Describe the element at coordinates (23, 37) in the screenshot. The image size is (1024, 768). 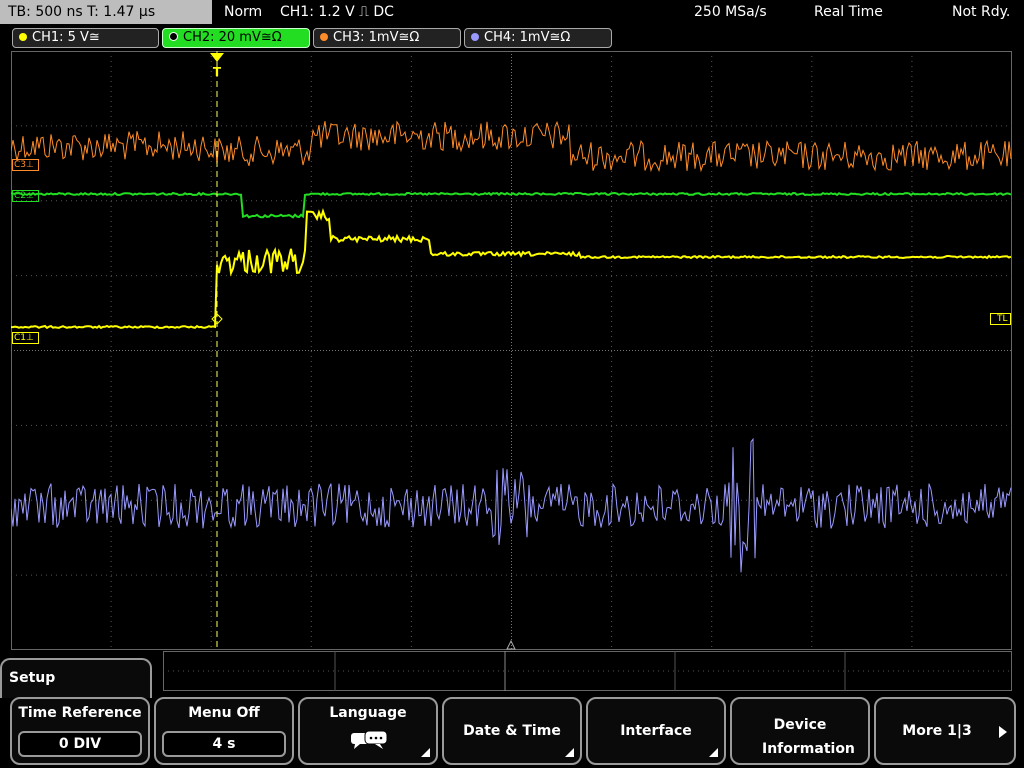
I see `ch1-dot-icon` at that location.